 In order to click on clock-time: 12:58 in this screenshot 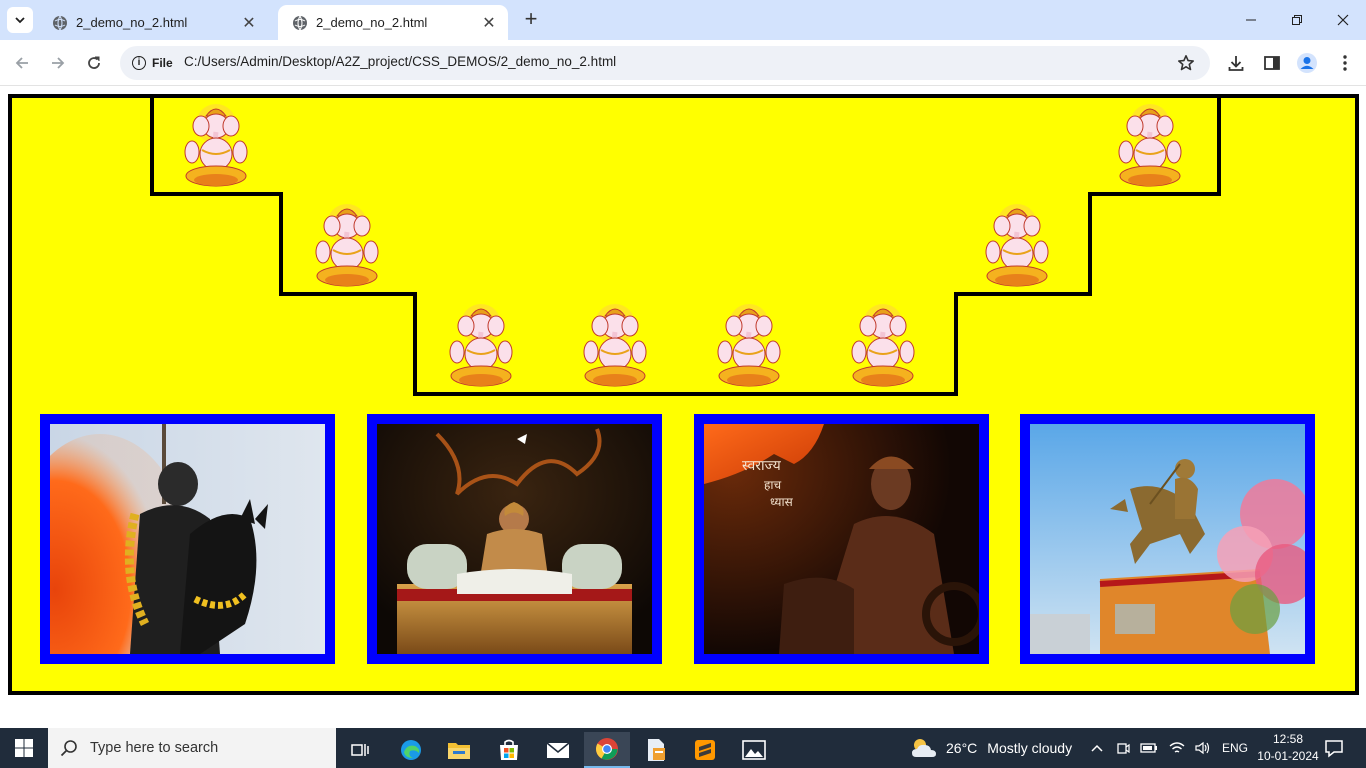, I will do `click(1288, 739)`.